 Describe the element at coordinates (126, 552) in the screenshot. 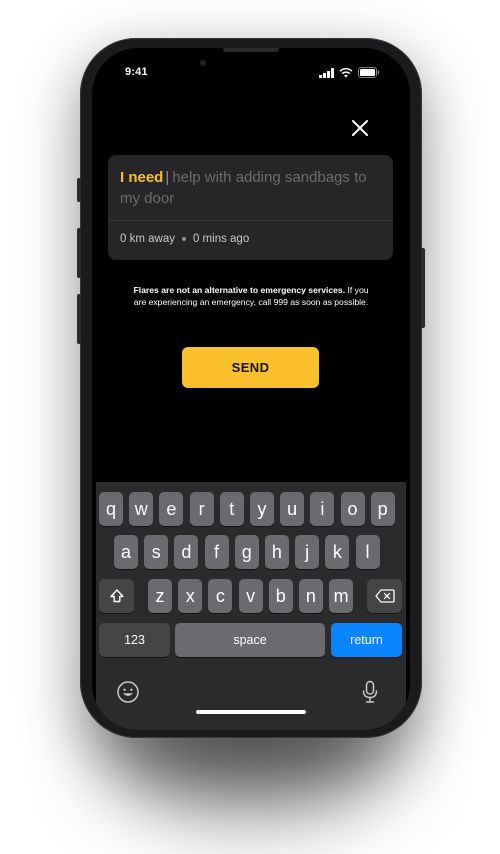

I see `key-a: a` at that location.